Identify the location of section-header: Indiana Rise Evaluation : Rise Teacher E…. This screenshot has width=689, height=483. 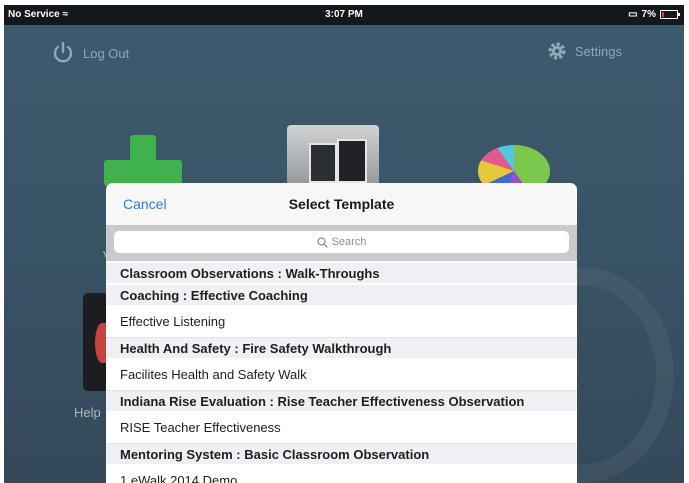
(341, 401).